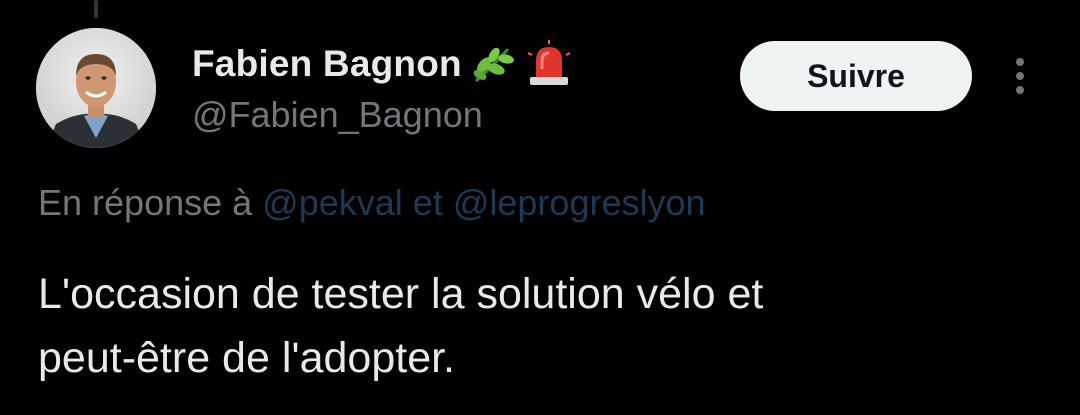  Describe the element at coordinates (96, 88) in the screenshot. I see `avatar` at that location.